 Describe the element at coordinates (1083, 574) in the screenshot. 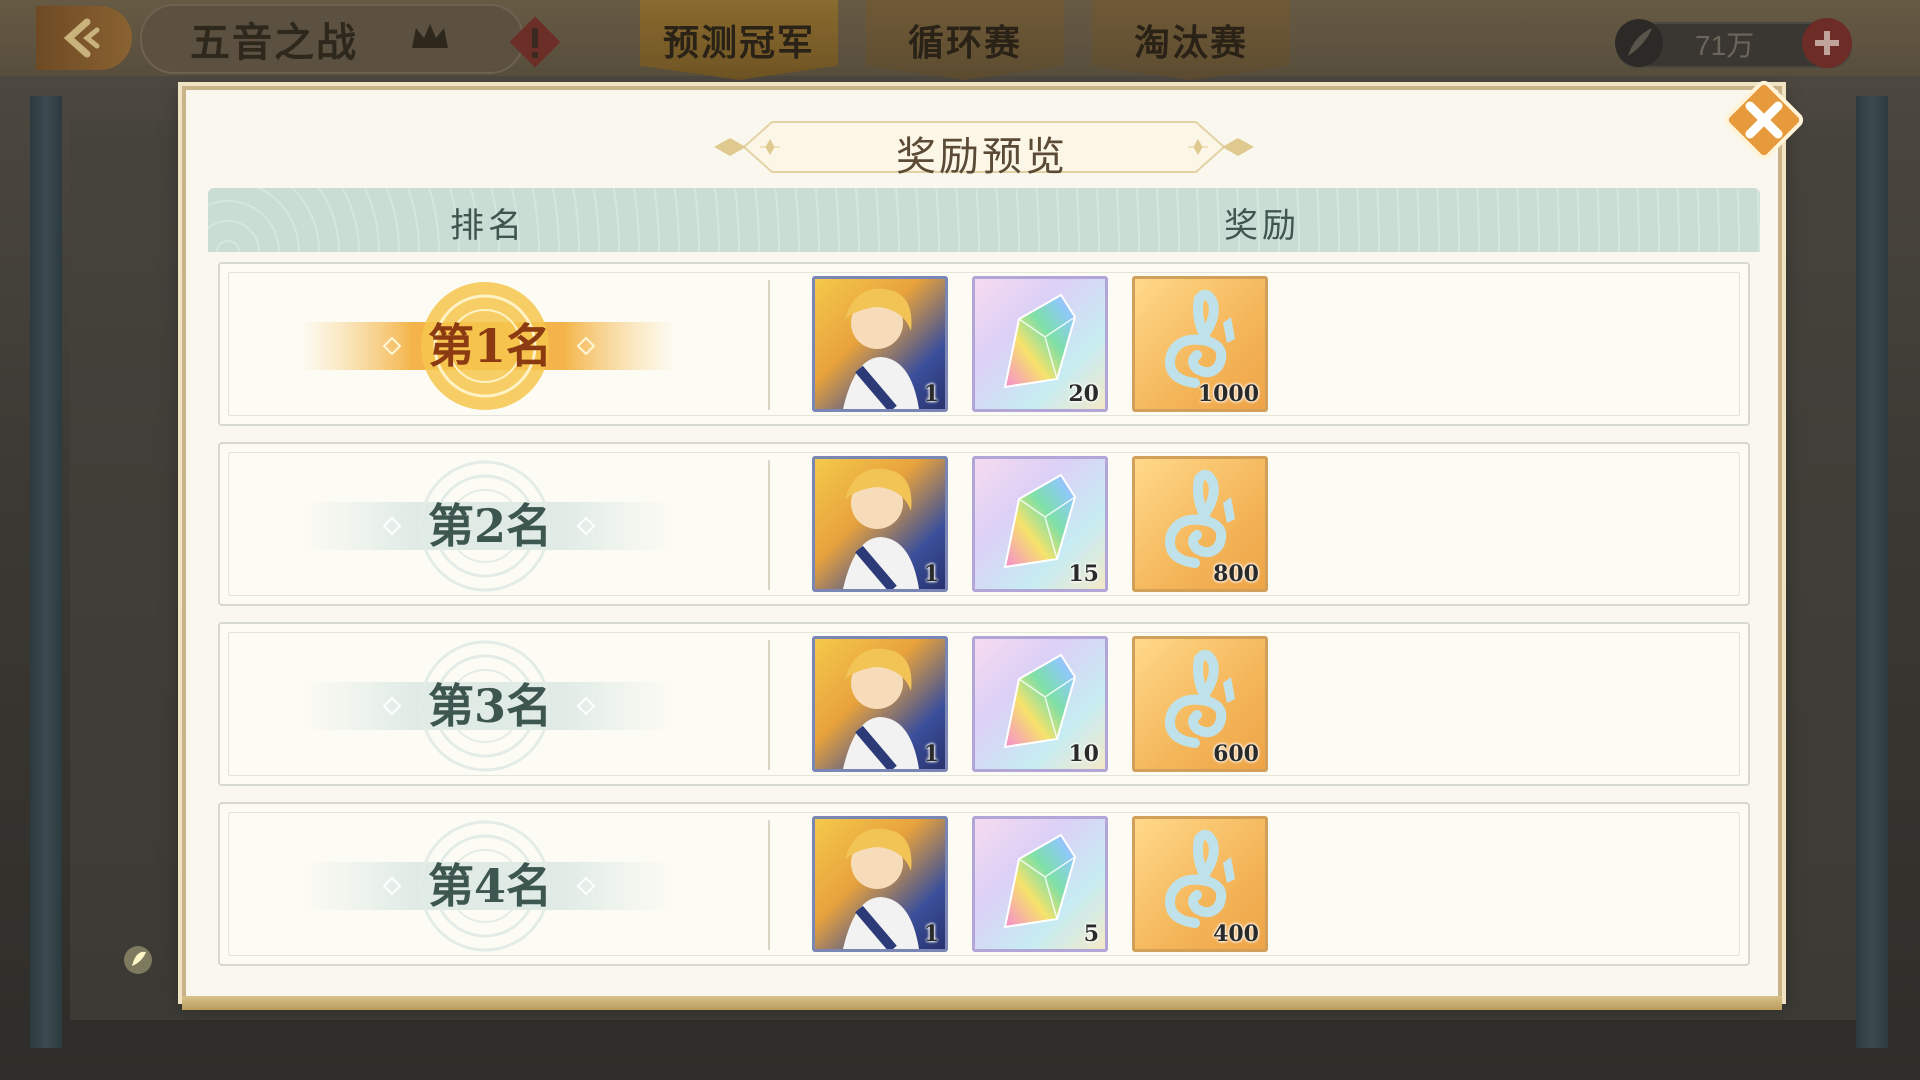

I see `item-quantity: 15` at that location.